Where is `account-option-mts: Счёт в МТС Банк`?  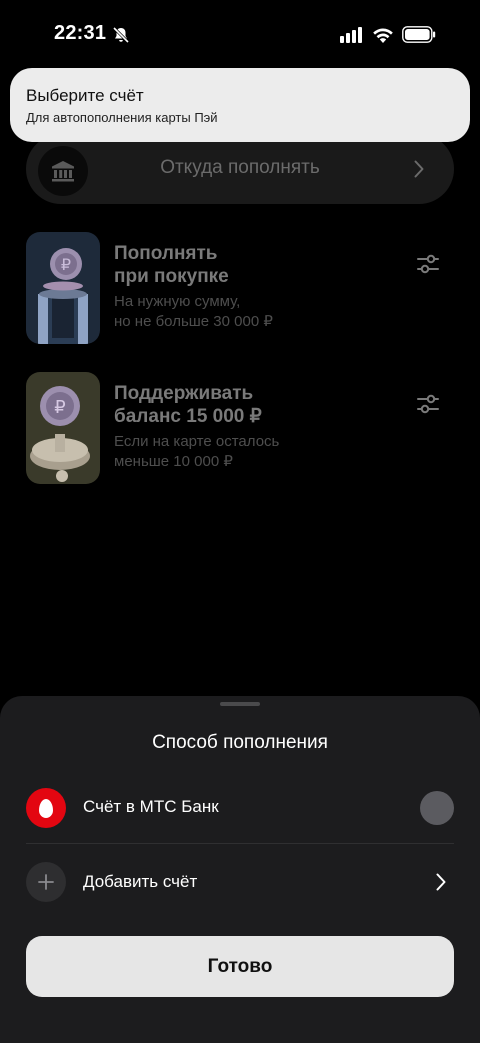
account-option-mts: Счёт в МТС Банк is located at coordinates (240, 808).